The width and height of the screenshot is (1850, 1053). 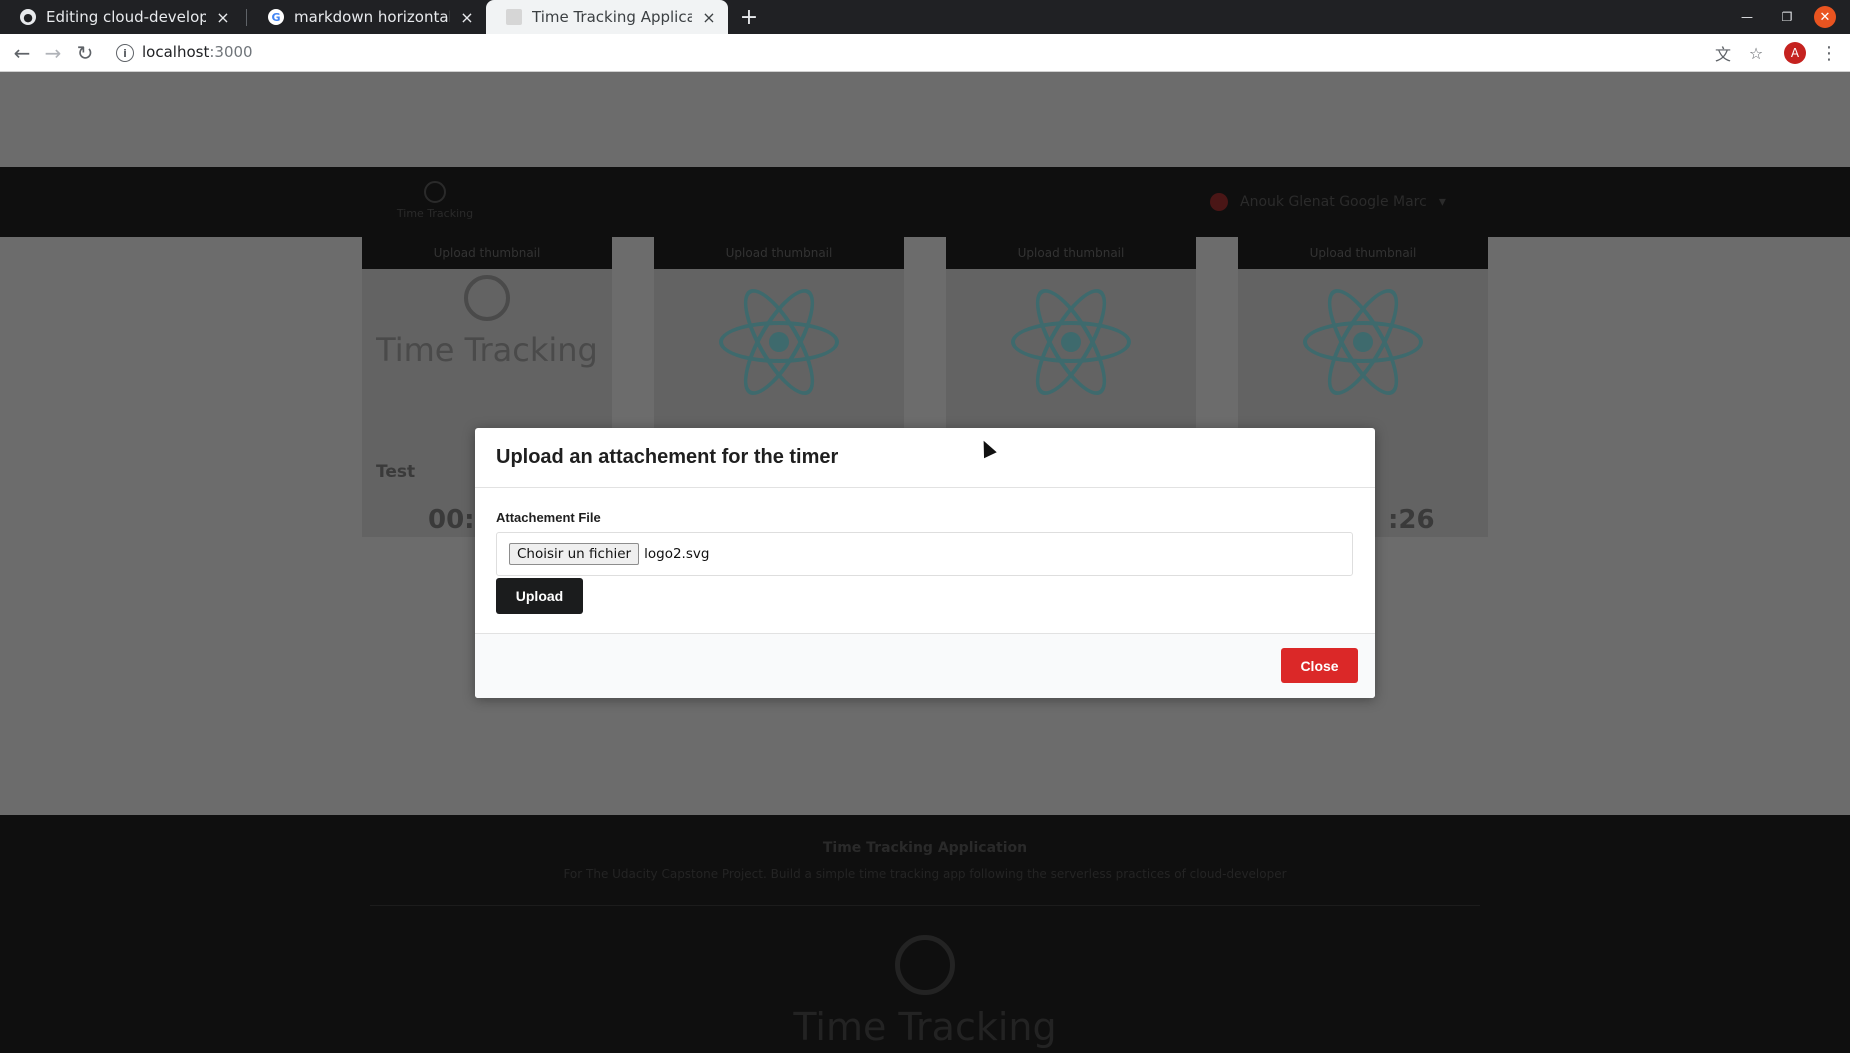 What do you see at coordinates (612, 17) in the screenshot?
I see `tab-title: Time Tracking Applicatio` at bounding box center [612, 17].